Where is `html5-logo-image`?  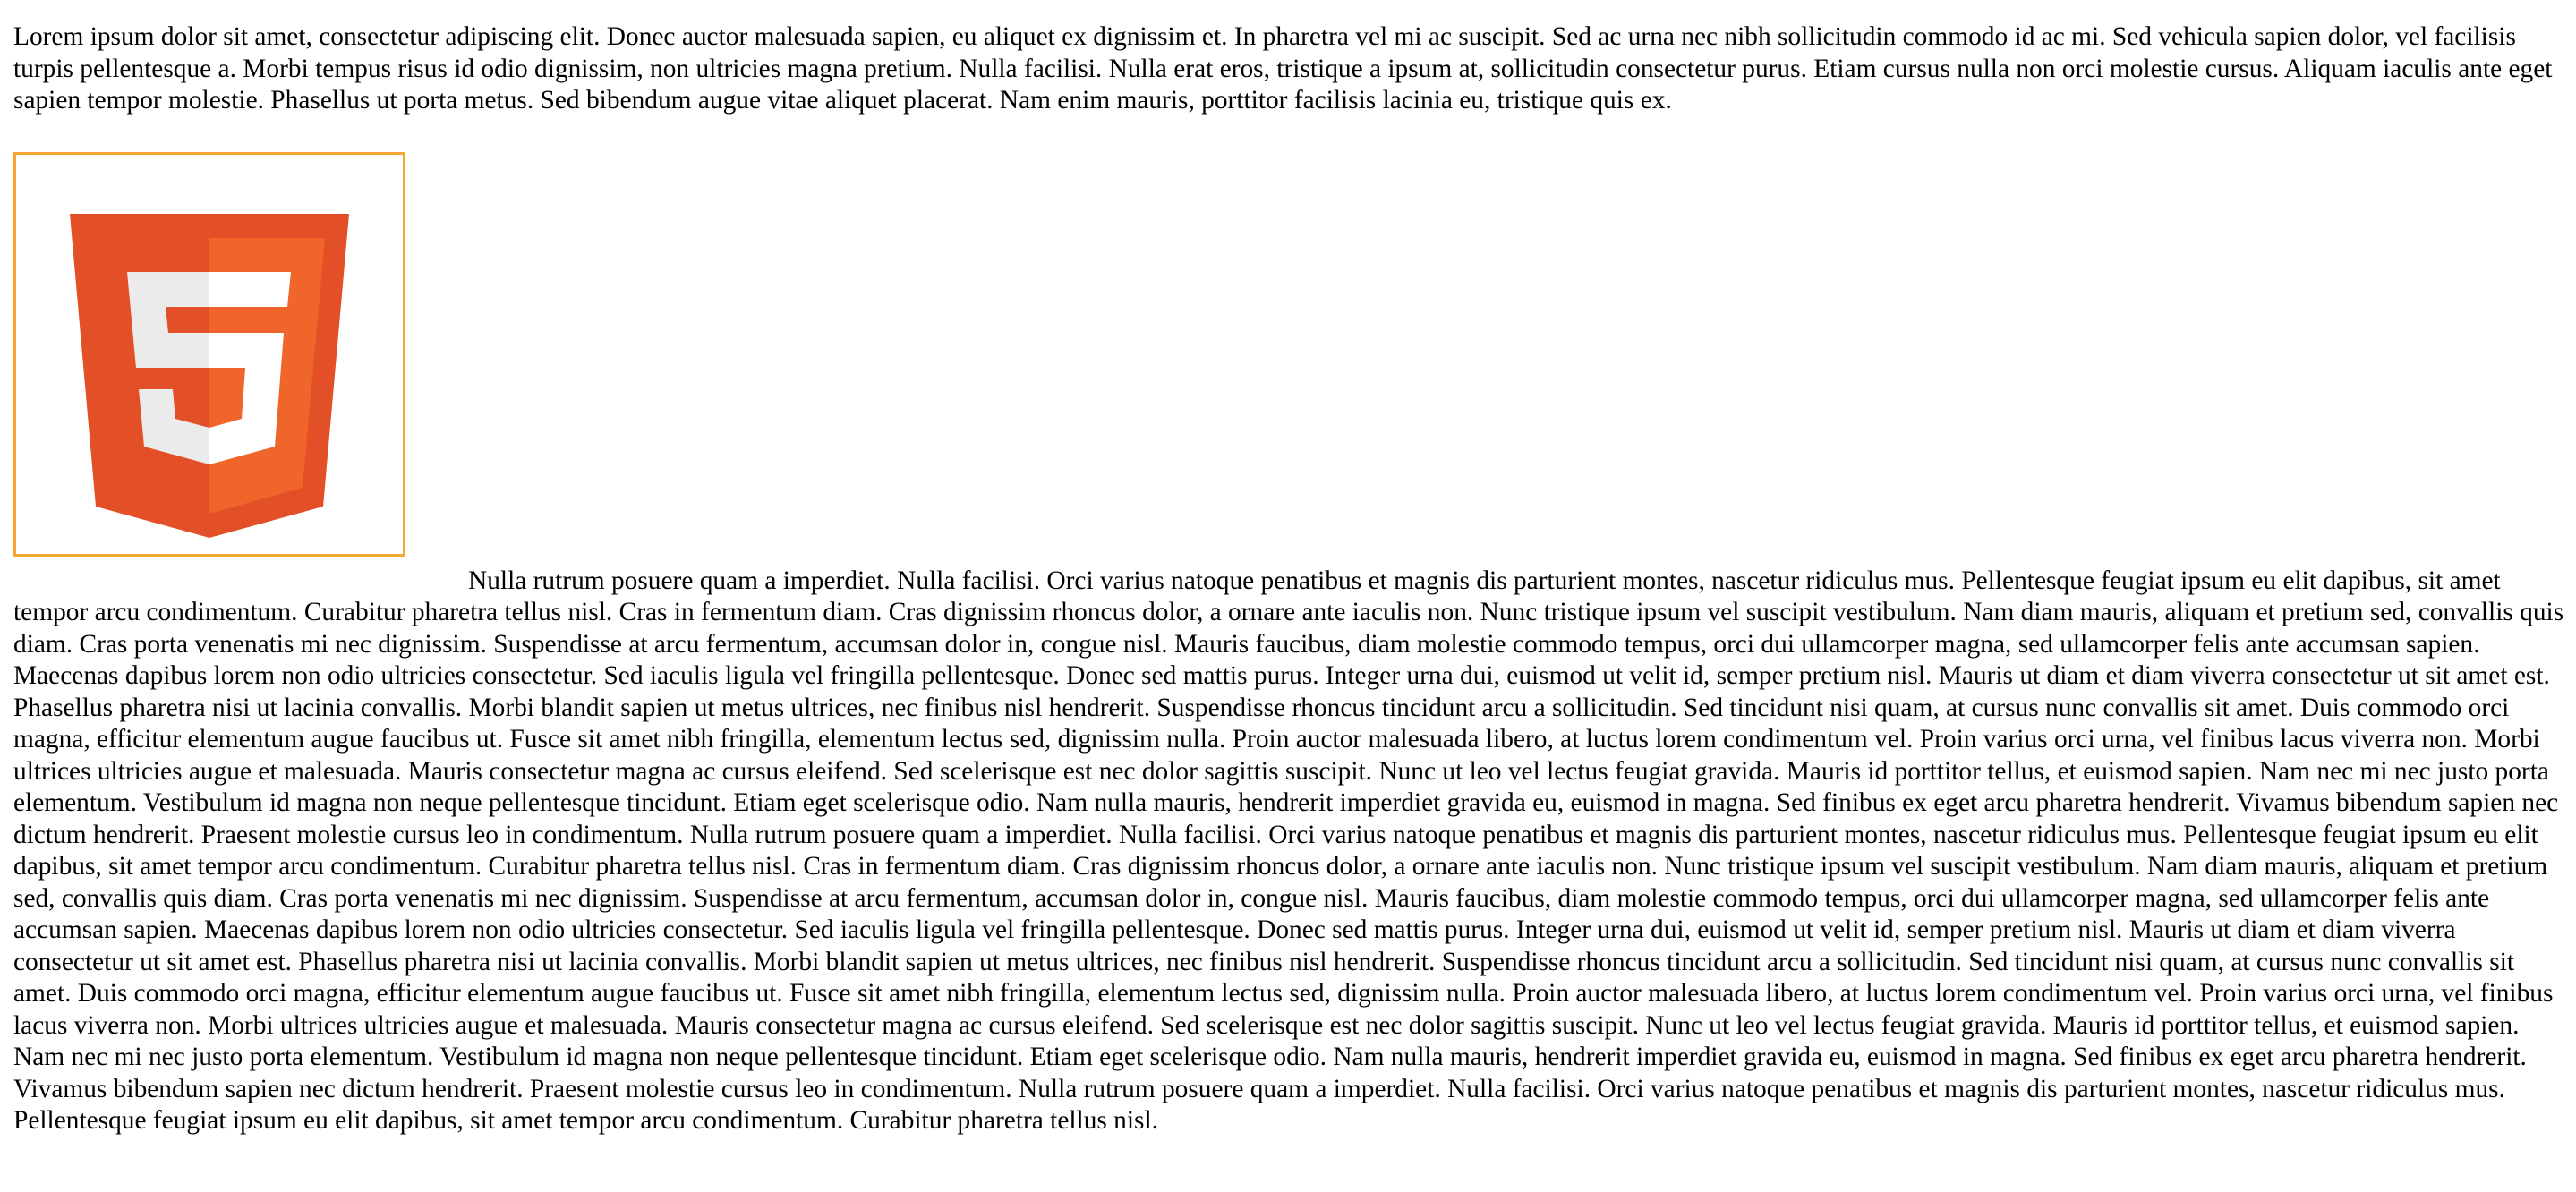 html5-logo-image is located at coordinates (209, 354).